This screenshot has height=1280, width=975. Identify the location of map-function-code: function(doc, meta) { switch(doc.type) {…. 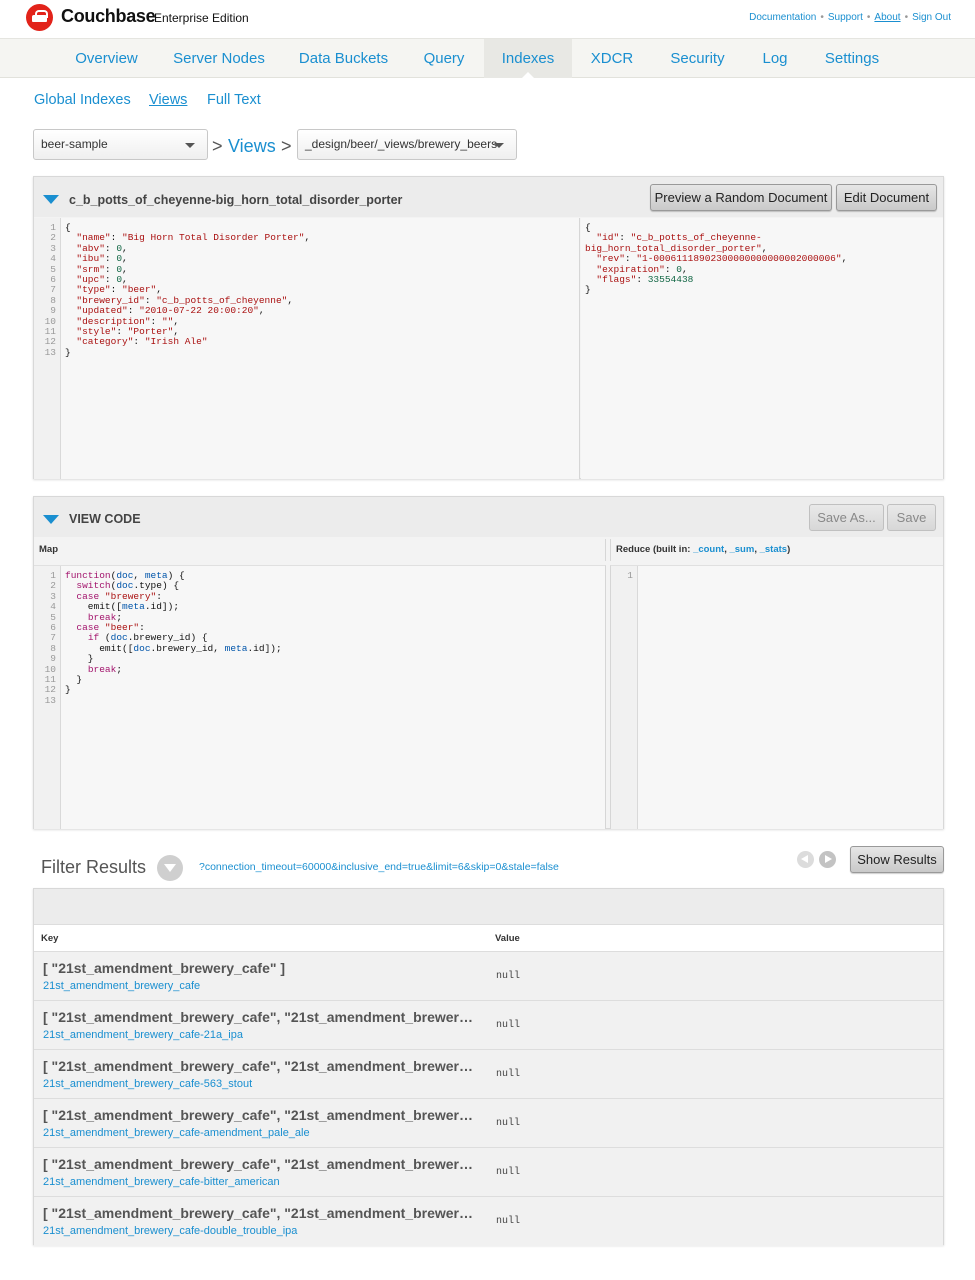
(173, 633).